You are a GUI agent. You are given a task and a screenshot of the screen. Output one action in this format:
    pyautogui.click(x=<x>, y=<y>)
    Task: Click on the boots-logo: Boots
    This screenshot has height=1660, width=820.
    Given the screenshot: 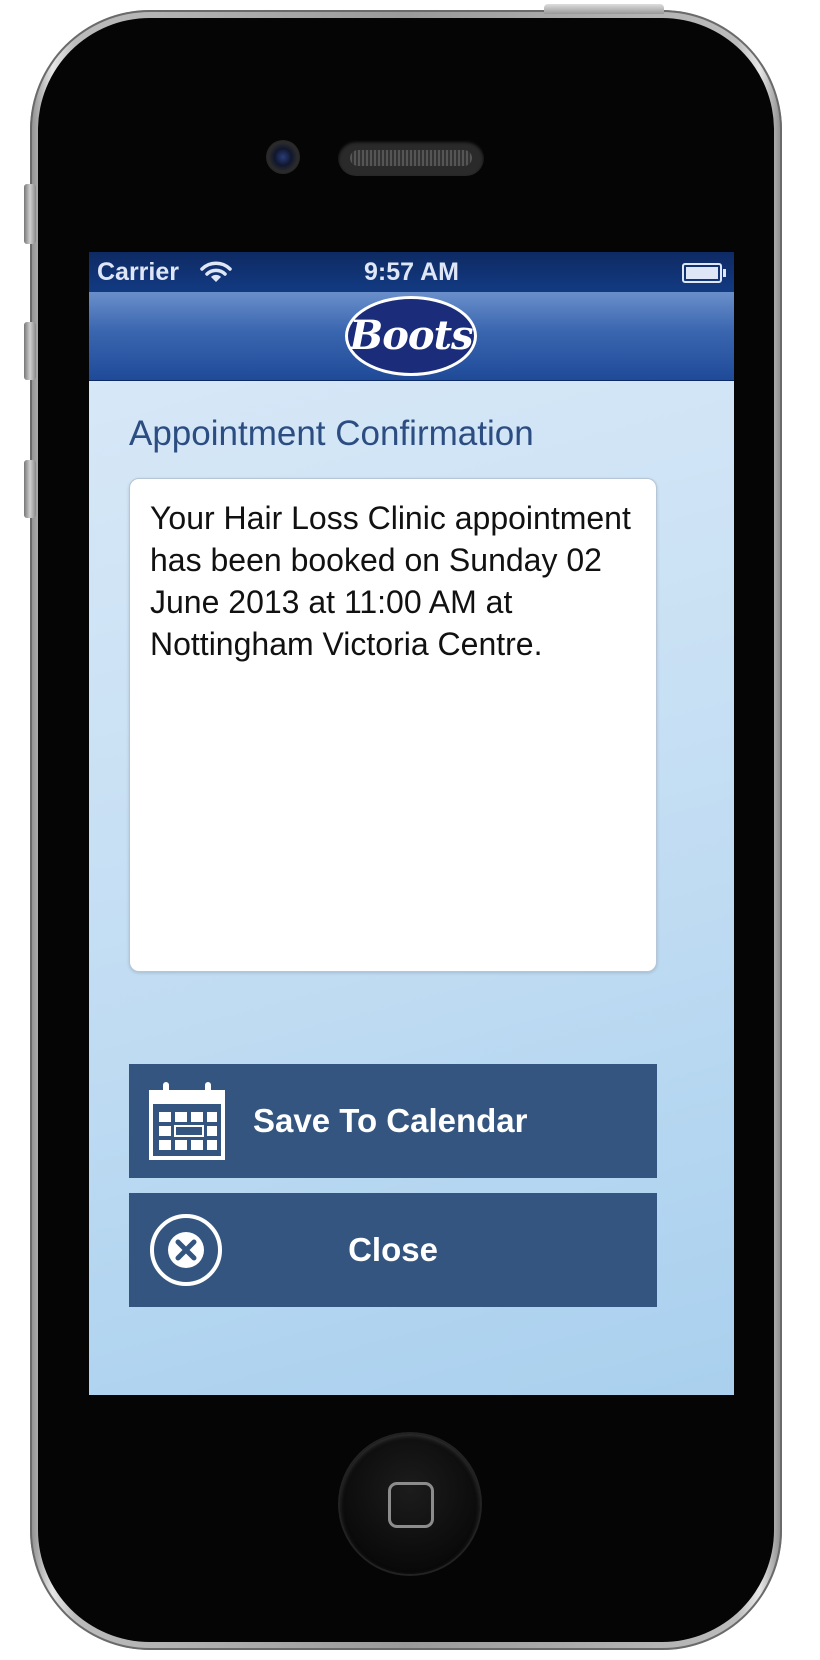 What is the action you would take?
    pyautogui.click(x=411, y=336)
    